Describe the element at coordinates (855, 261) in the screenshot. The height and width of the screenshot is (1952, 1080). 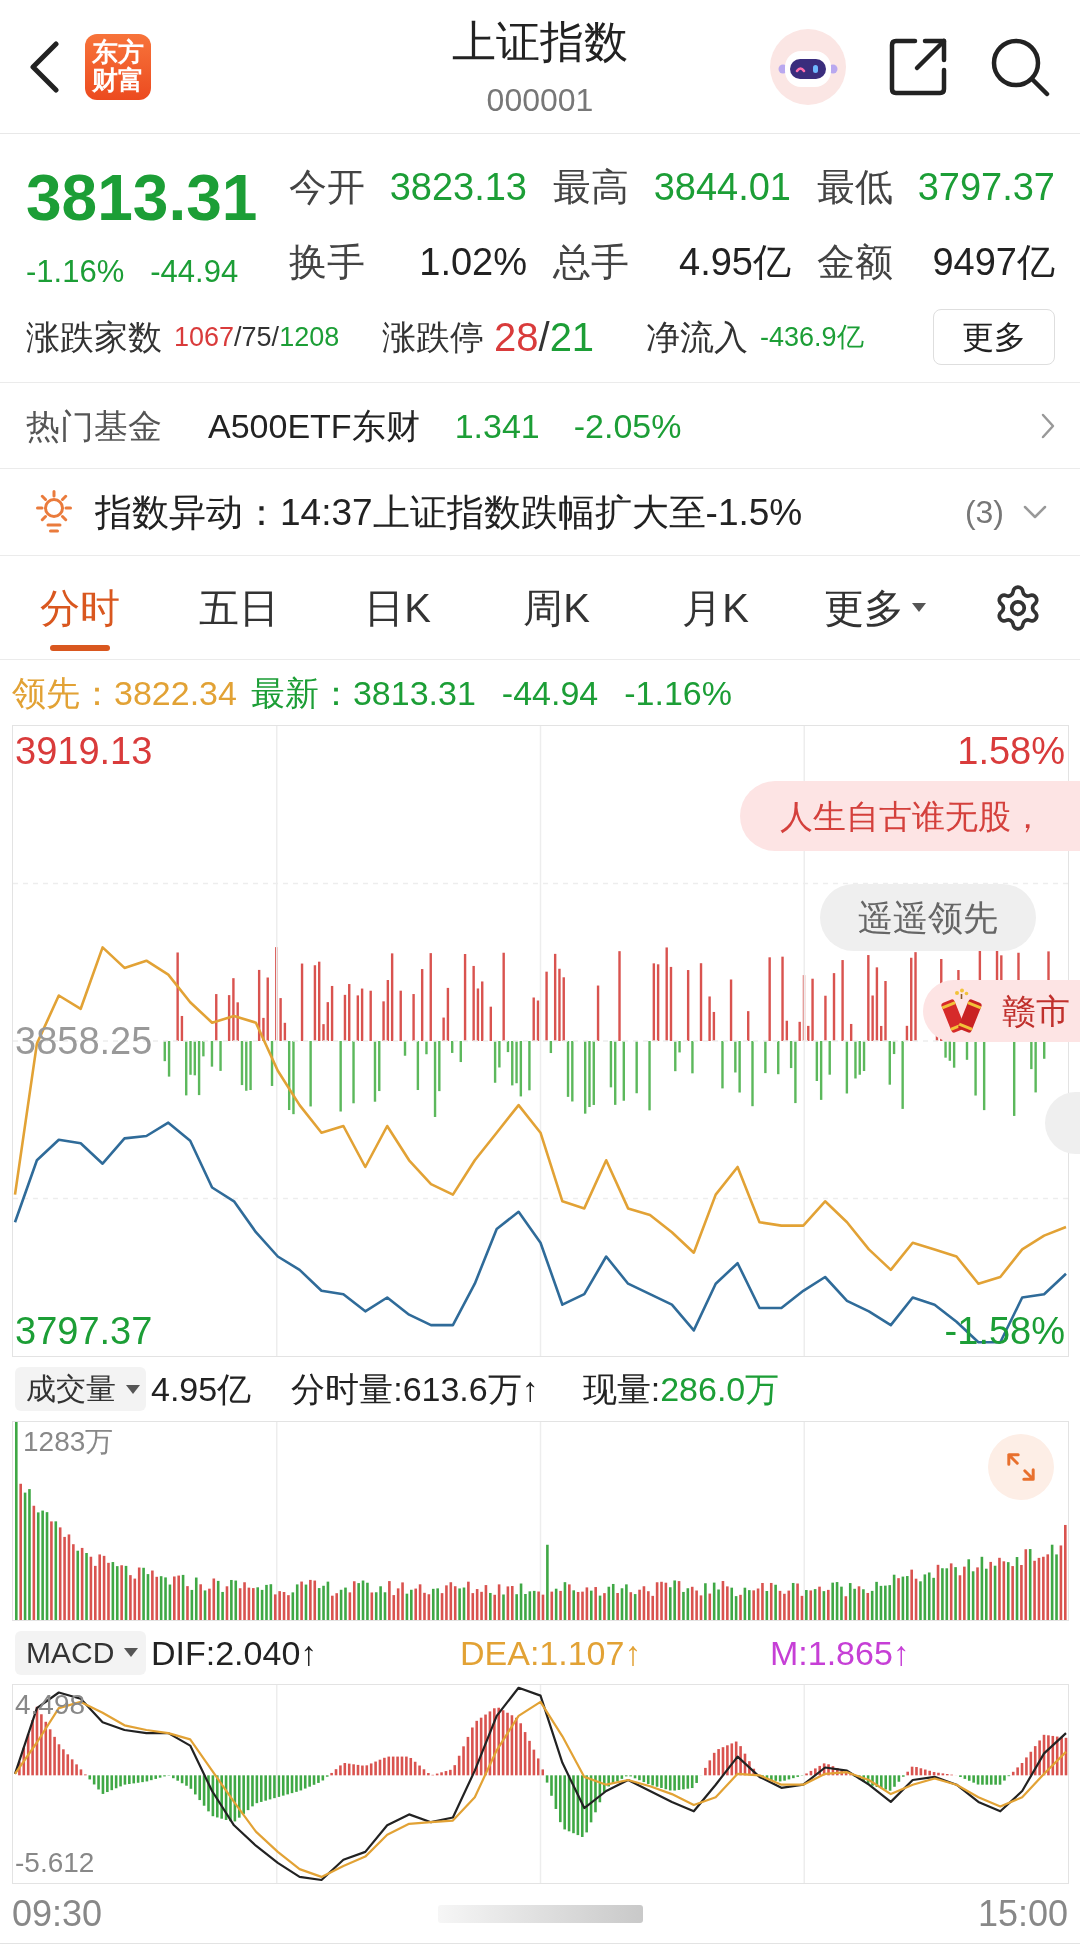
I see `stat-label: 金额` at that location.